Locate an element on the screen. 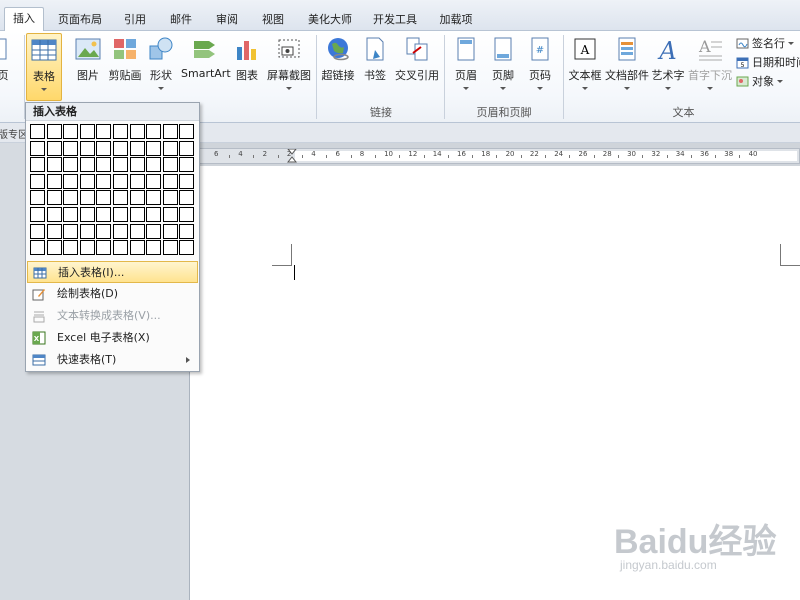 Image resolution: width=800 pixels, height=600 pixels. hyperlink-button: 超链接 is located at coordinates (338, 67).